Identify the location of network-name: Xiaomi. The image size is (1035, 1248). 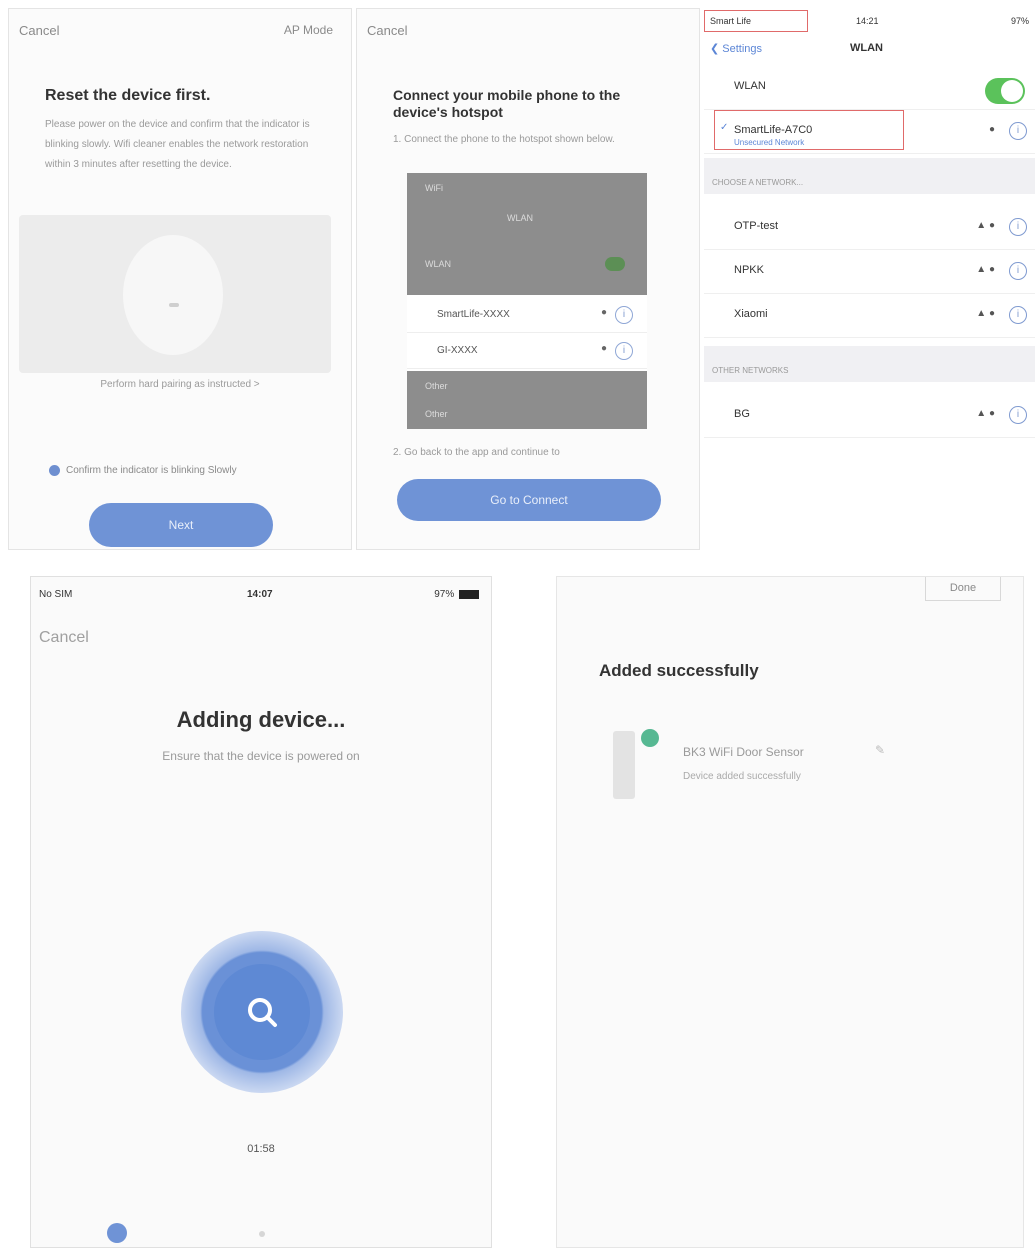
(751, 314).